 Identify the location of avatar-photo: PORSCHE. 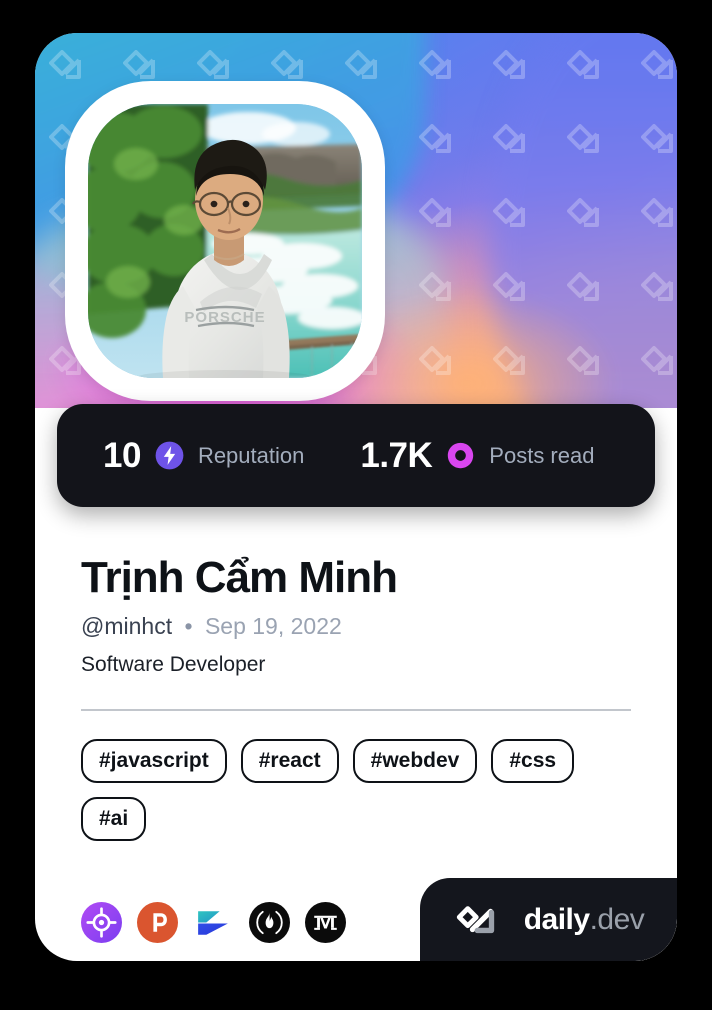
(225, 241).